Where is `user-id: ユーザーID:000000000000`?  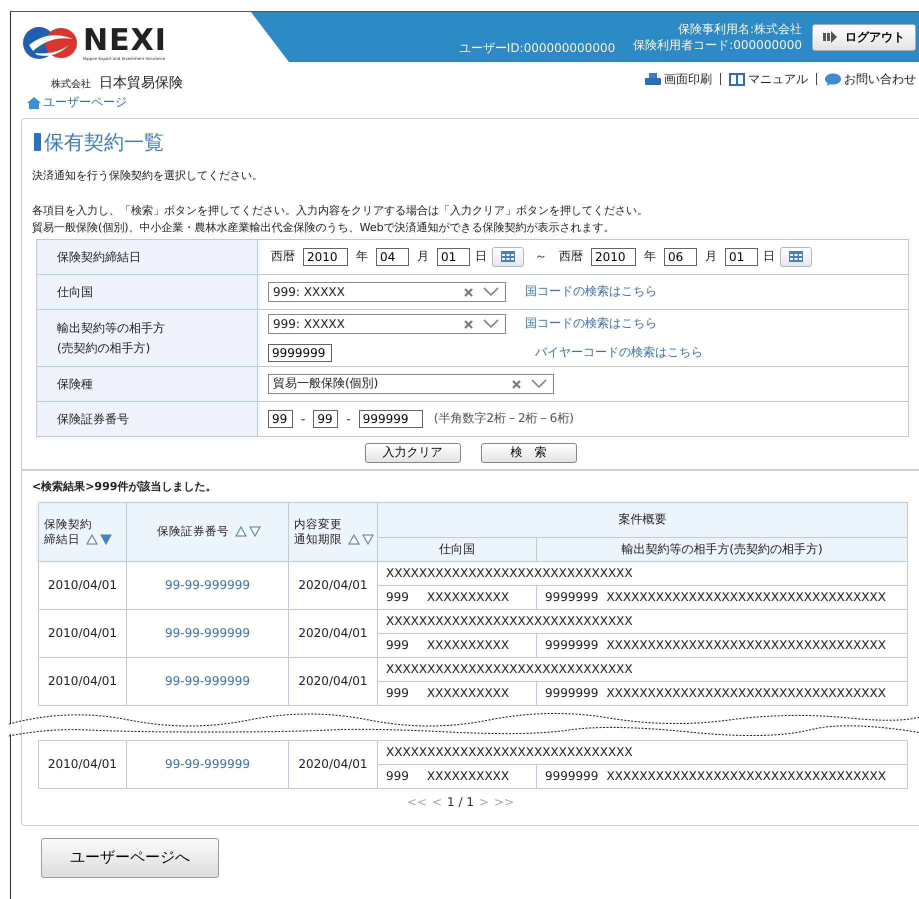 user-id: ユーザーID:000000000000 is located at coordinates (537, 48).